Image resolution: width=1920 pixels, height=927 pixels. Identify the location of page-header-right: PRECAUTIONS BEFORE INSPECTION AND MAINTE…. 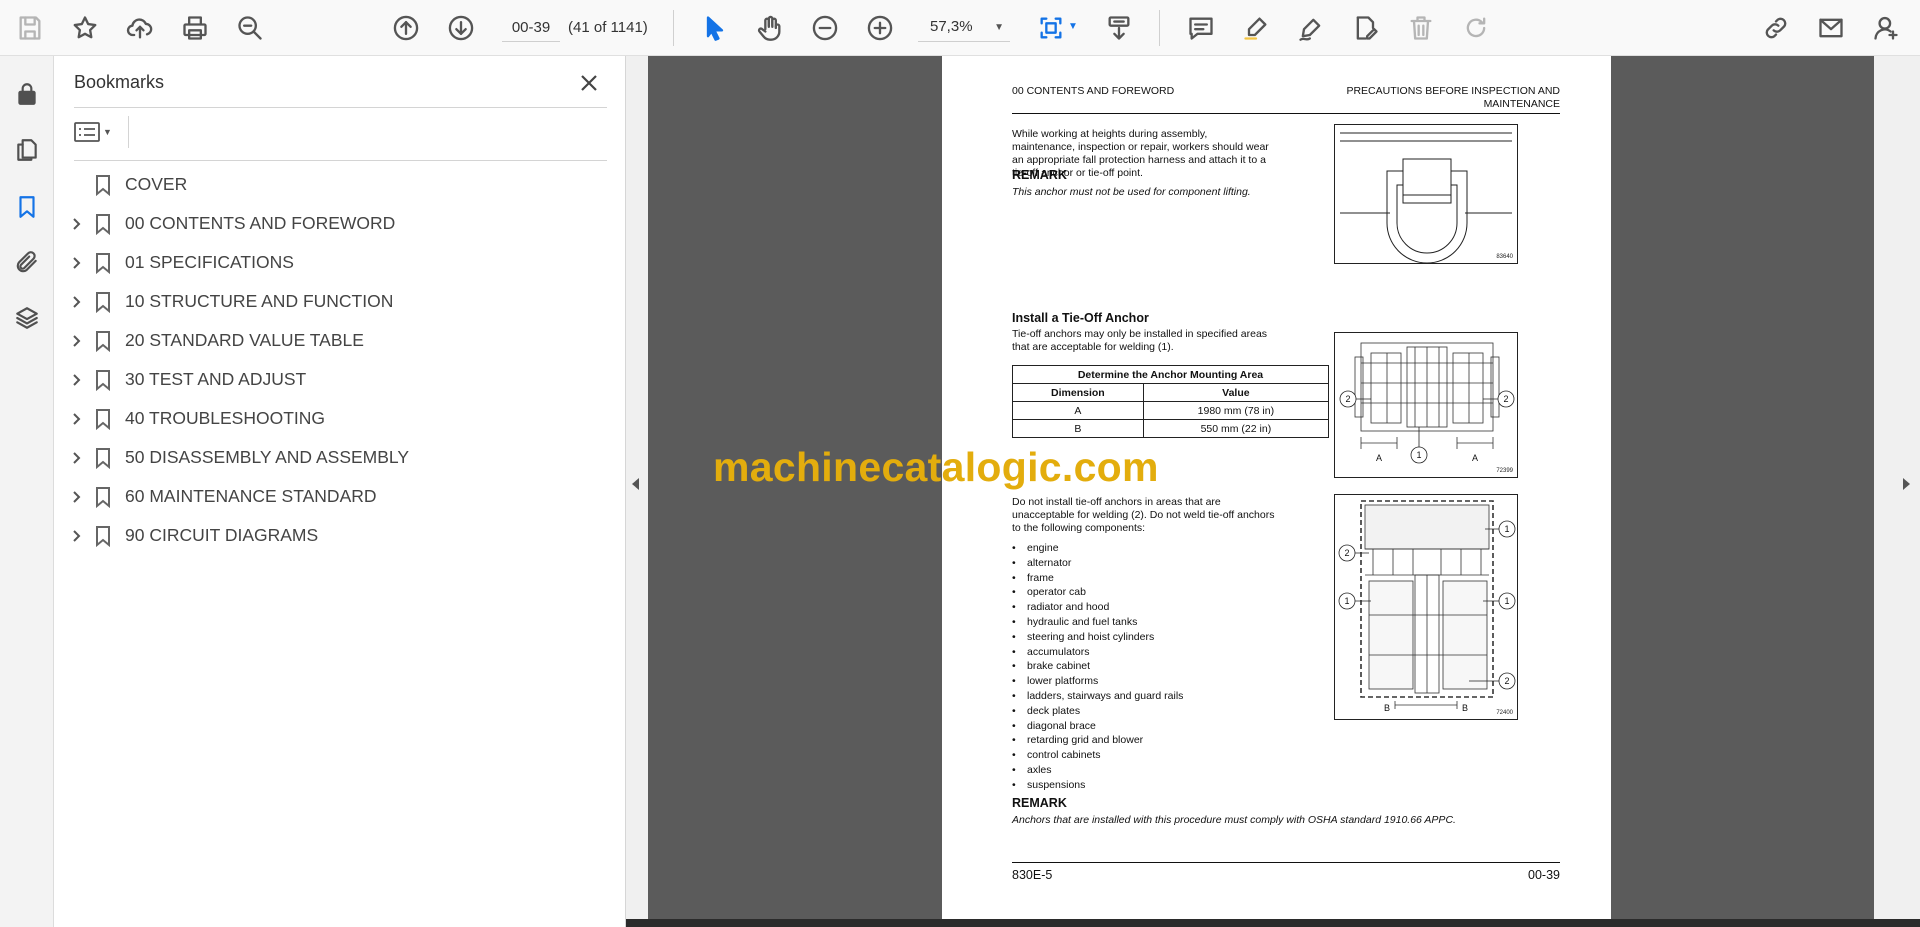
(1430, 98).